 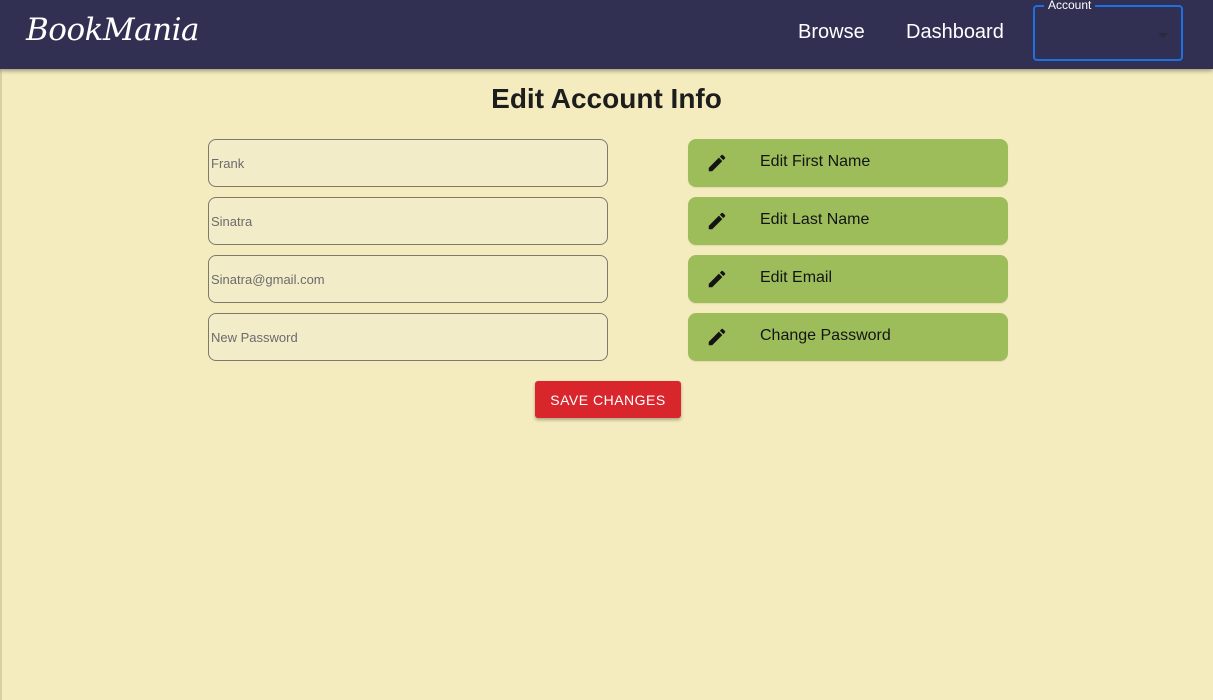 I want to click on new-password-input, so click(x=408, y=337).